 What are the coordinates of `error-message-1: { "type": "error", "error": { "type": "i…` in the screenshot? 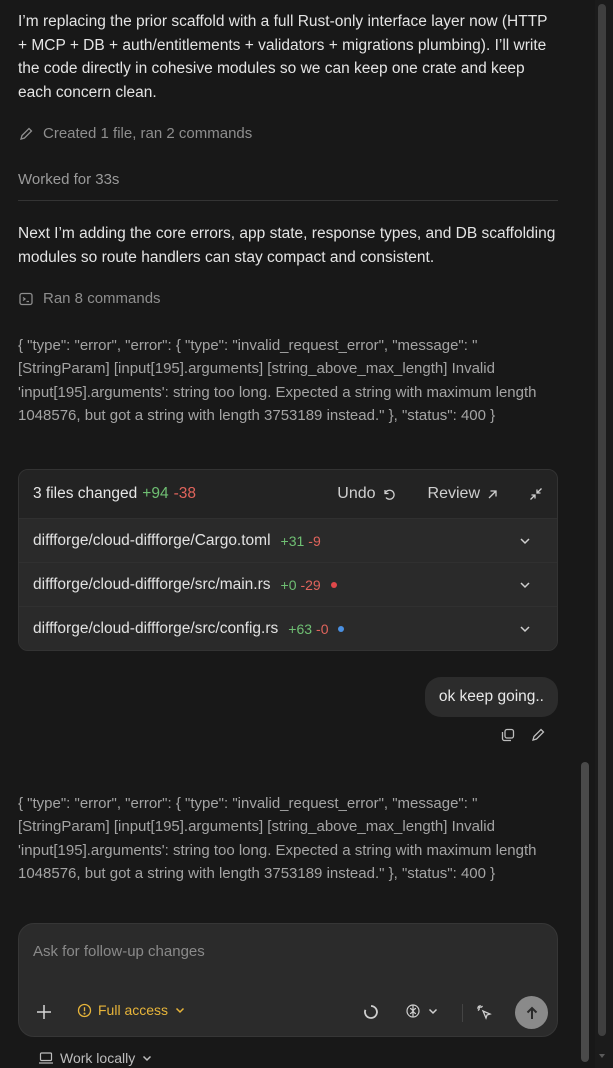 It's located at (277, 380).